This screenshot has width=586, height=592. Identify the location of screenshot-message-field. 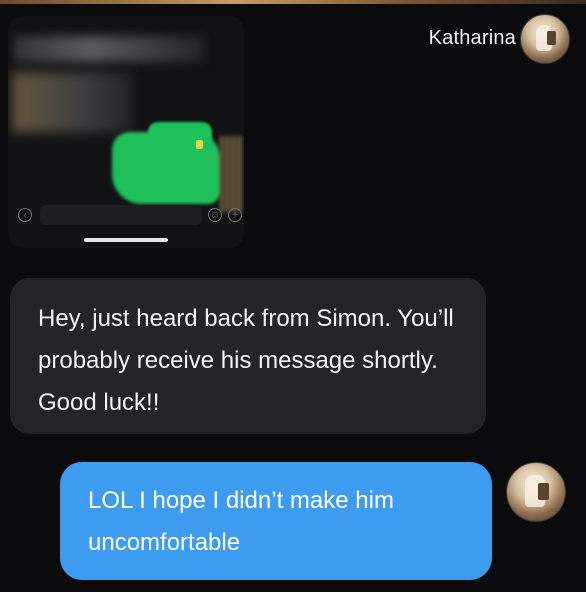
(121, 215).